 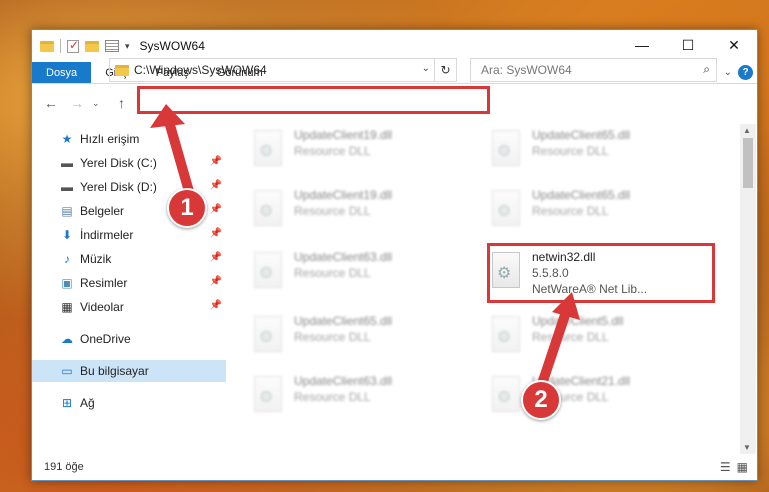 What do you see at coordinates (67, 259) in the screenshot?
I see `music-icon: ♪` at bounding box center [67, 259].